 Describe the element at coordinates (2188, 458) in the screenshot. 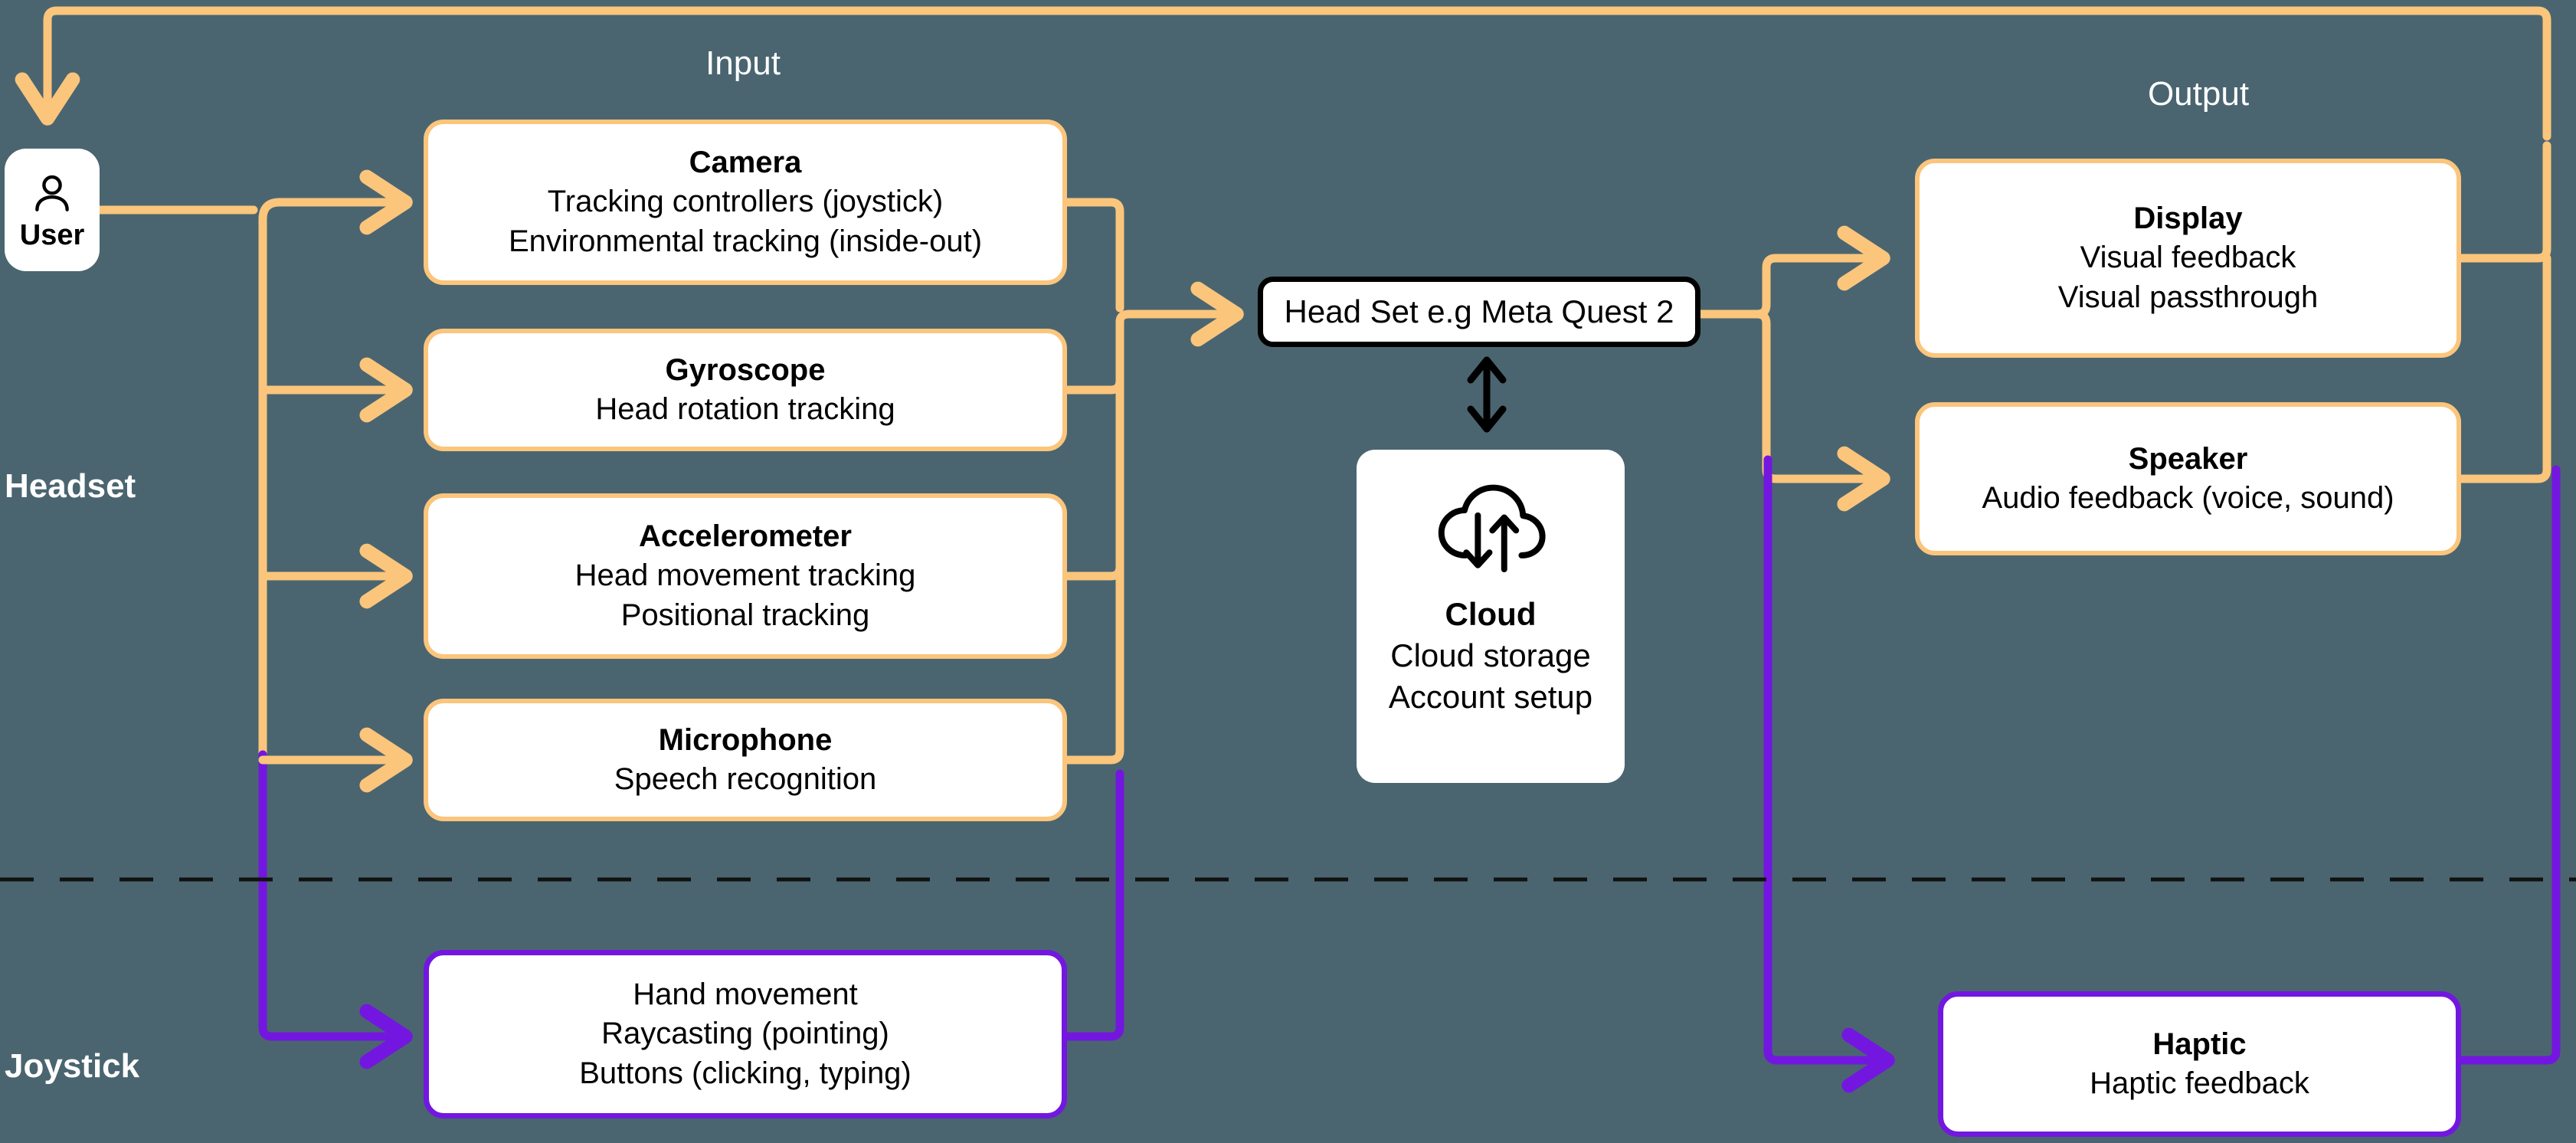

I see `speaker-title: Speaker` at that location.